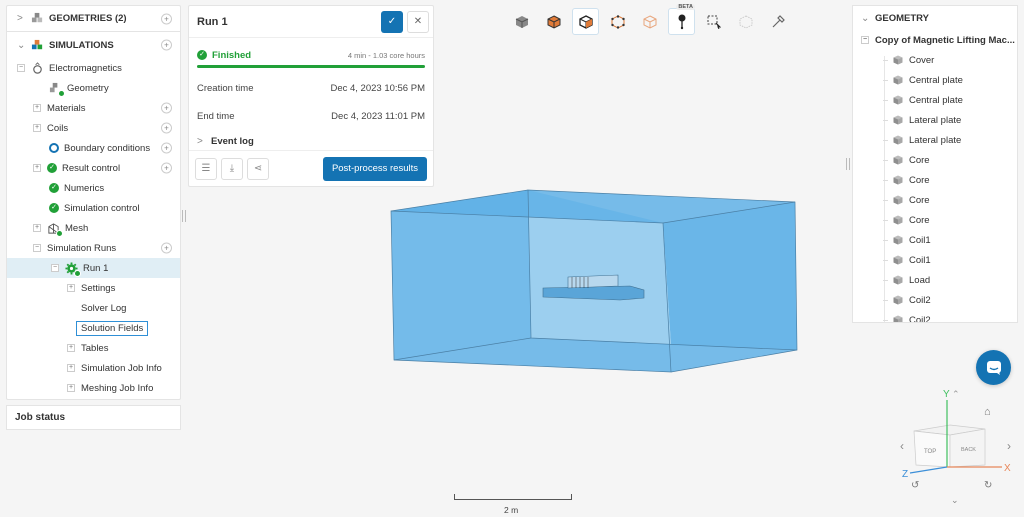 This screenshot has height=517, width=1024. I want to click on confirm-button: ✓, so click(392, 22).